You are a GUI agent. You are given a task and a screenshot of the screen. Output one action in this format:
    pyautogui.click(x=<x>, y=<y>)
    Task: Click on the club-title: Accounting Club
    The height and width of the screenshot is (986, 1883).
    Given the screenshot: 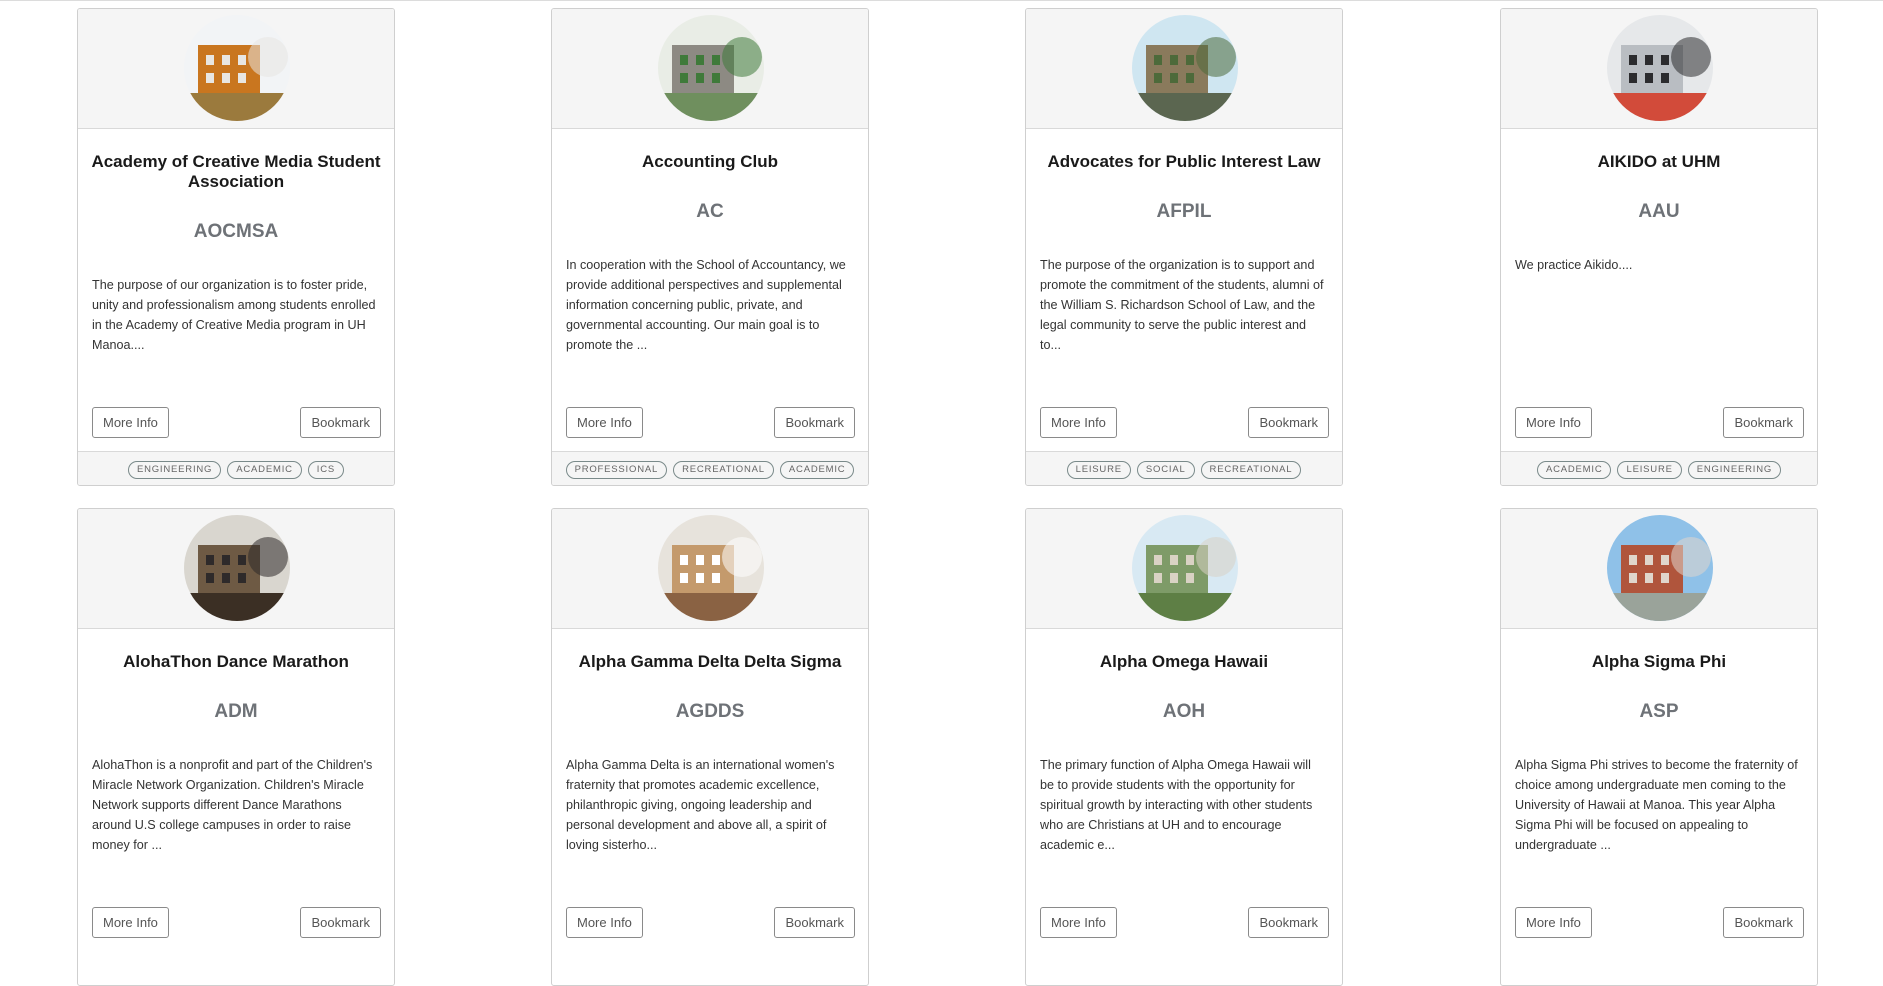 What is the action you would take?
    pyautogui.click(x=710, y=161)
    